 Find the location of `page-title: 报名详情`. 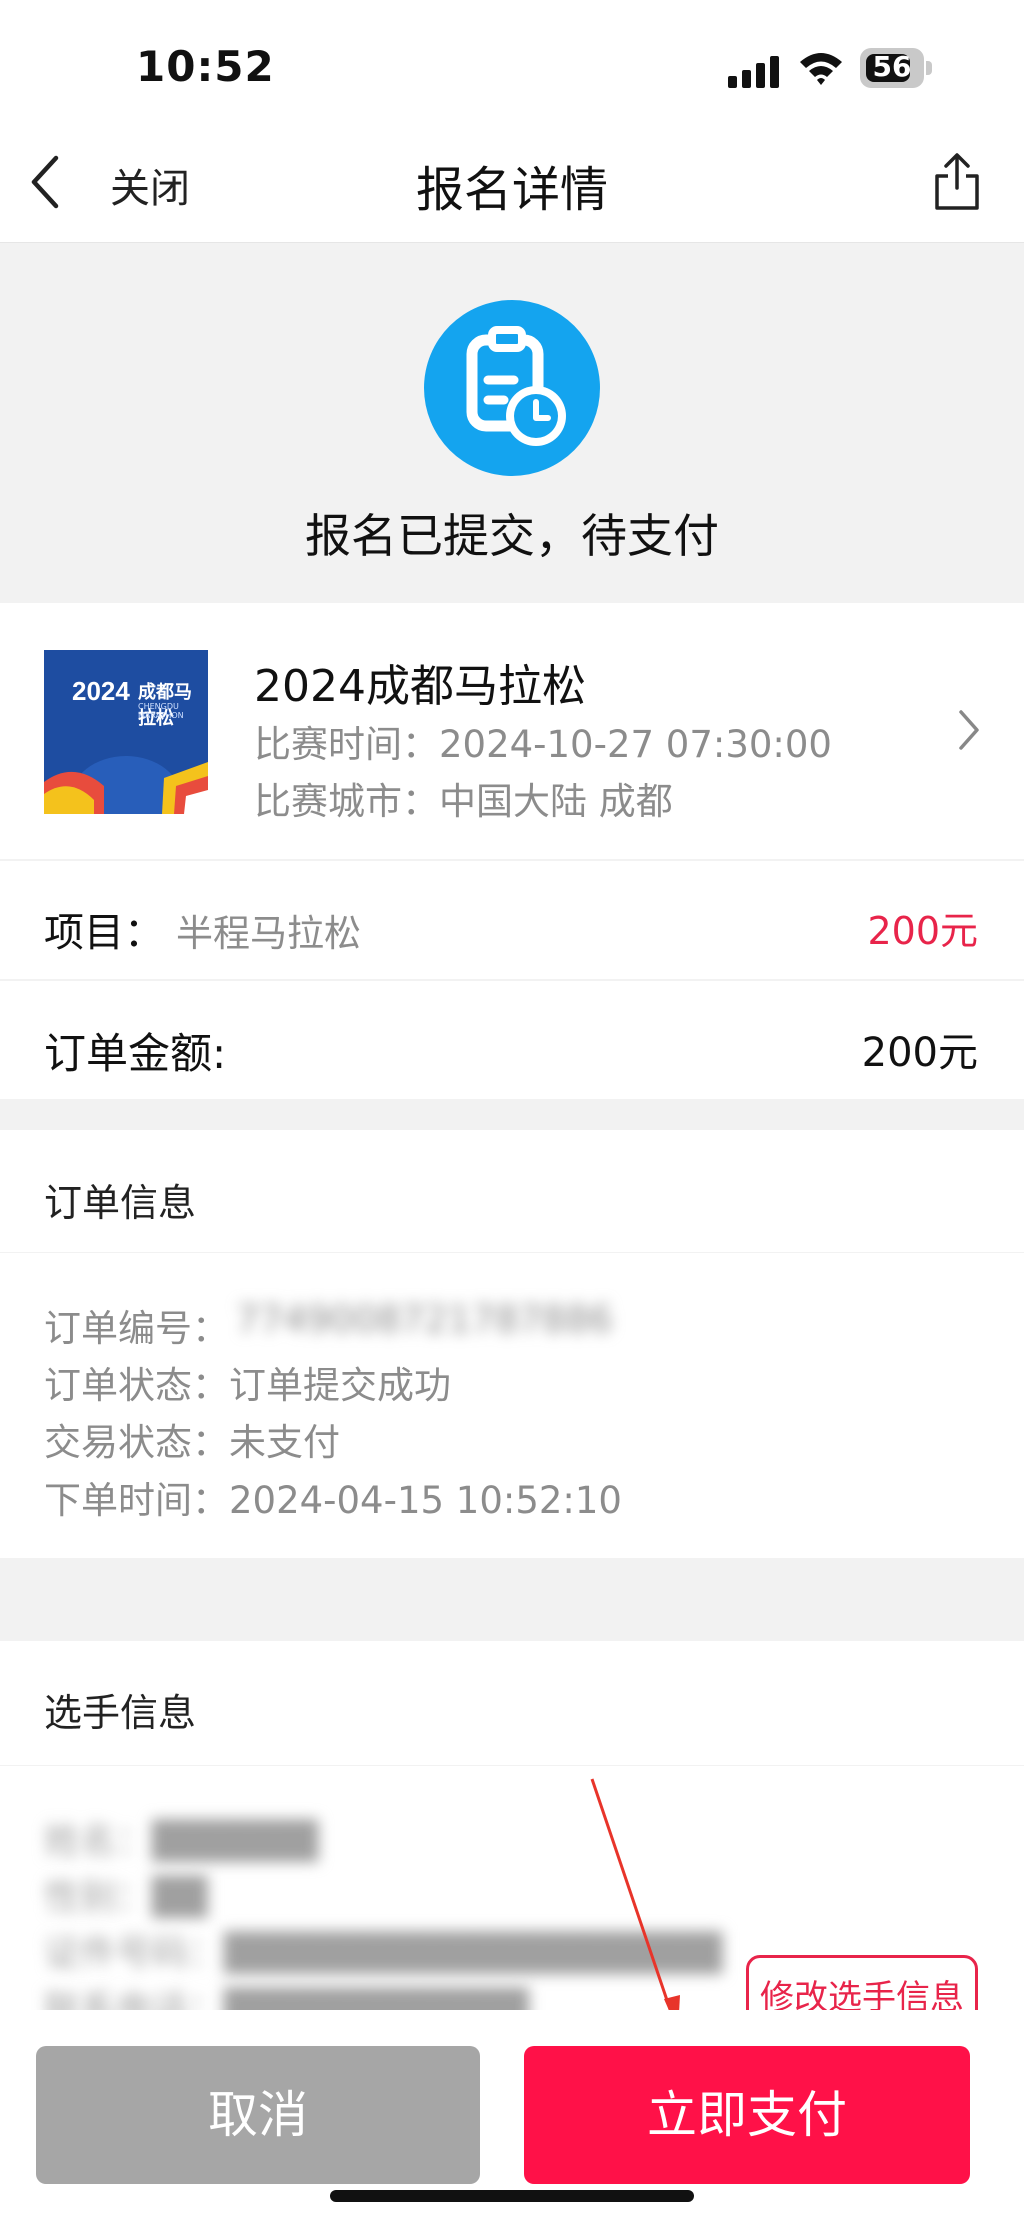

page-title: 报名详情 is located at coordinates (511, 190).